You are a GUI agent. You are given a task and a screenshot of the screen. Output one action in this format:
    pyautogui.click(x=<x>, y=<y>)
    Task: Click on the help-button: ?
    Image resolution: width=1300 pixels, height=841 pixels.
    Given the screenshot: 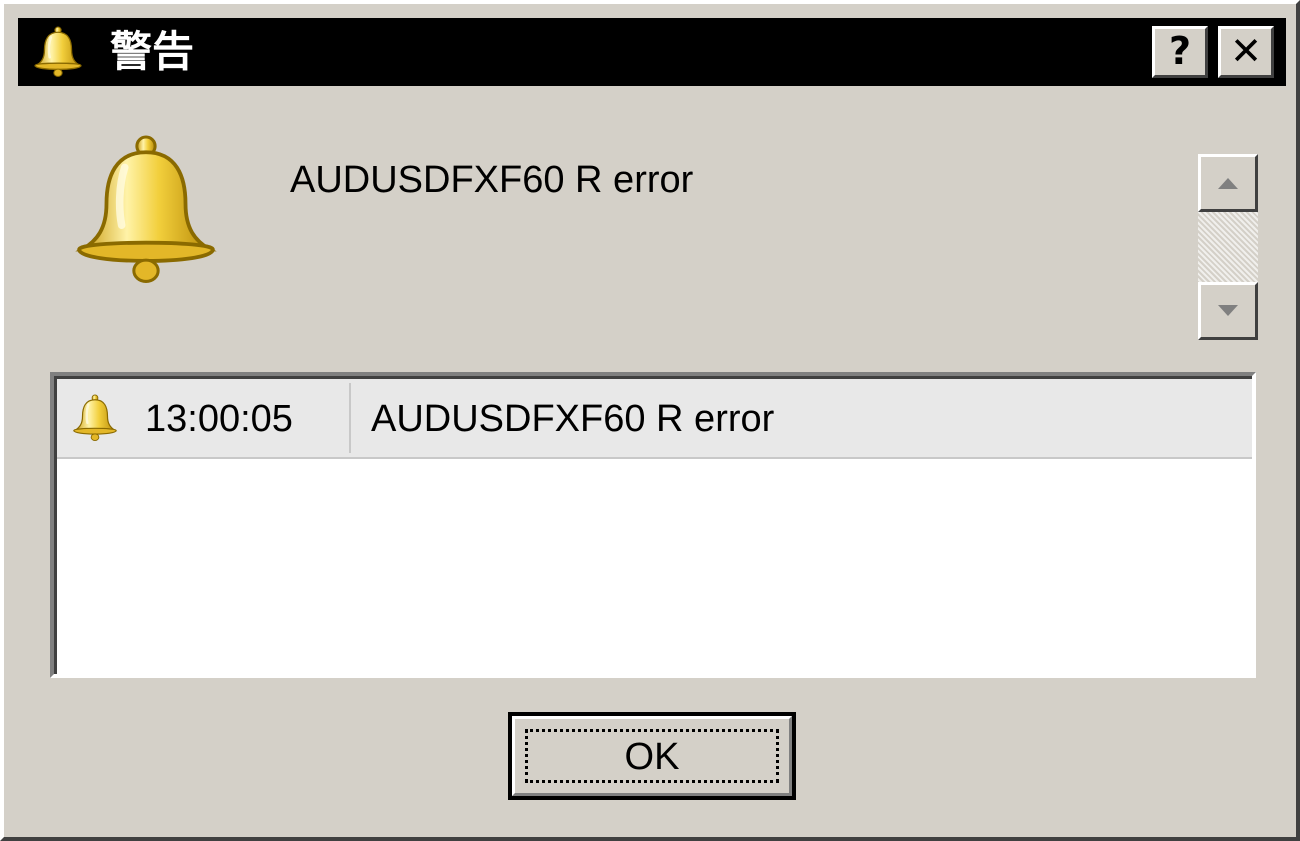 What is the action you would take?
    pyautogui.click(x=1180, y=52)
    